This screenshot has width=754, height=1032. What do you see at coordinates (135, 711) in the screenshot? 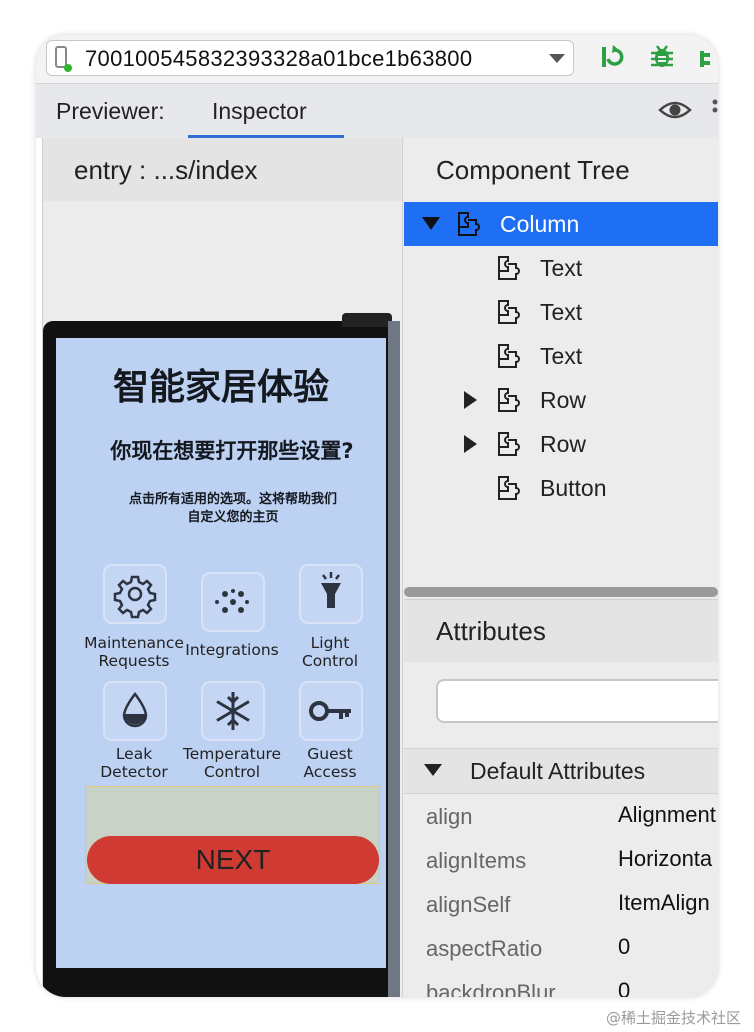
I see `water-drop-icon` at bounding box center [135, 711].